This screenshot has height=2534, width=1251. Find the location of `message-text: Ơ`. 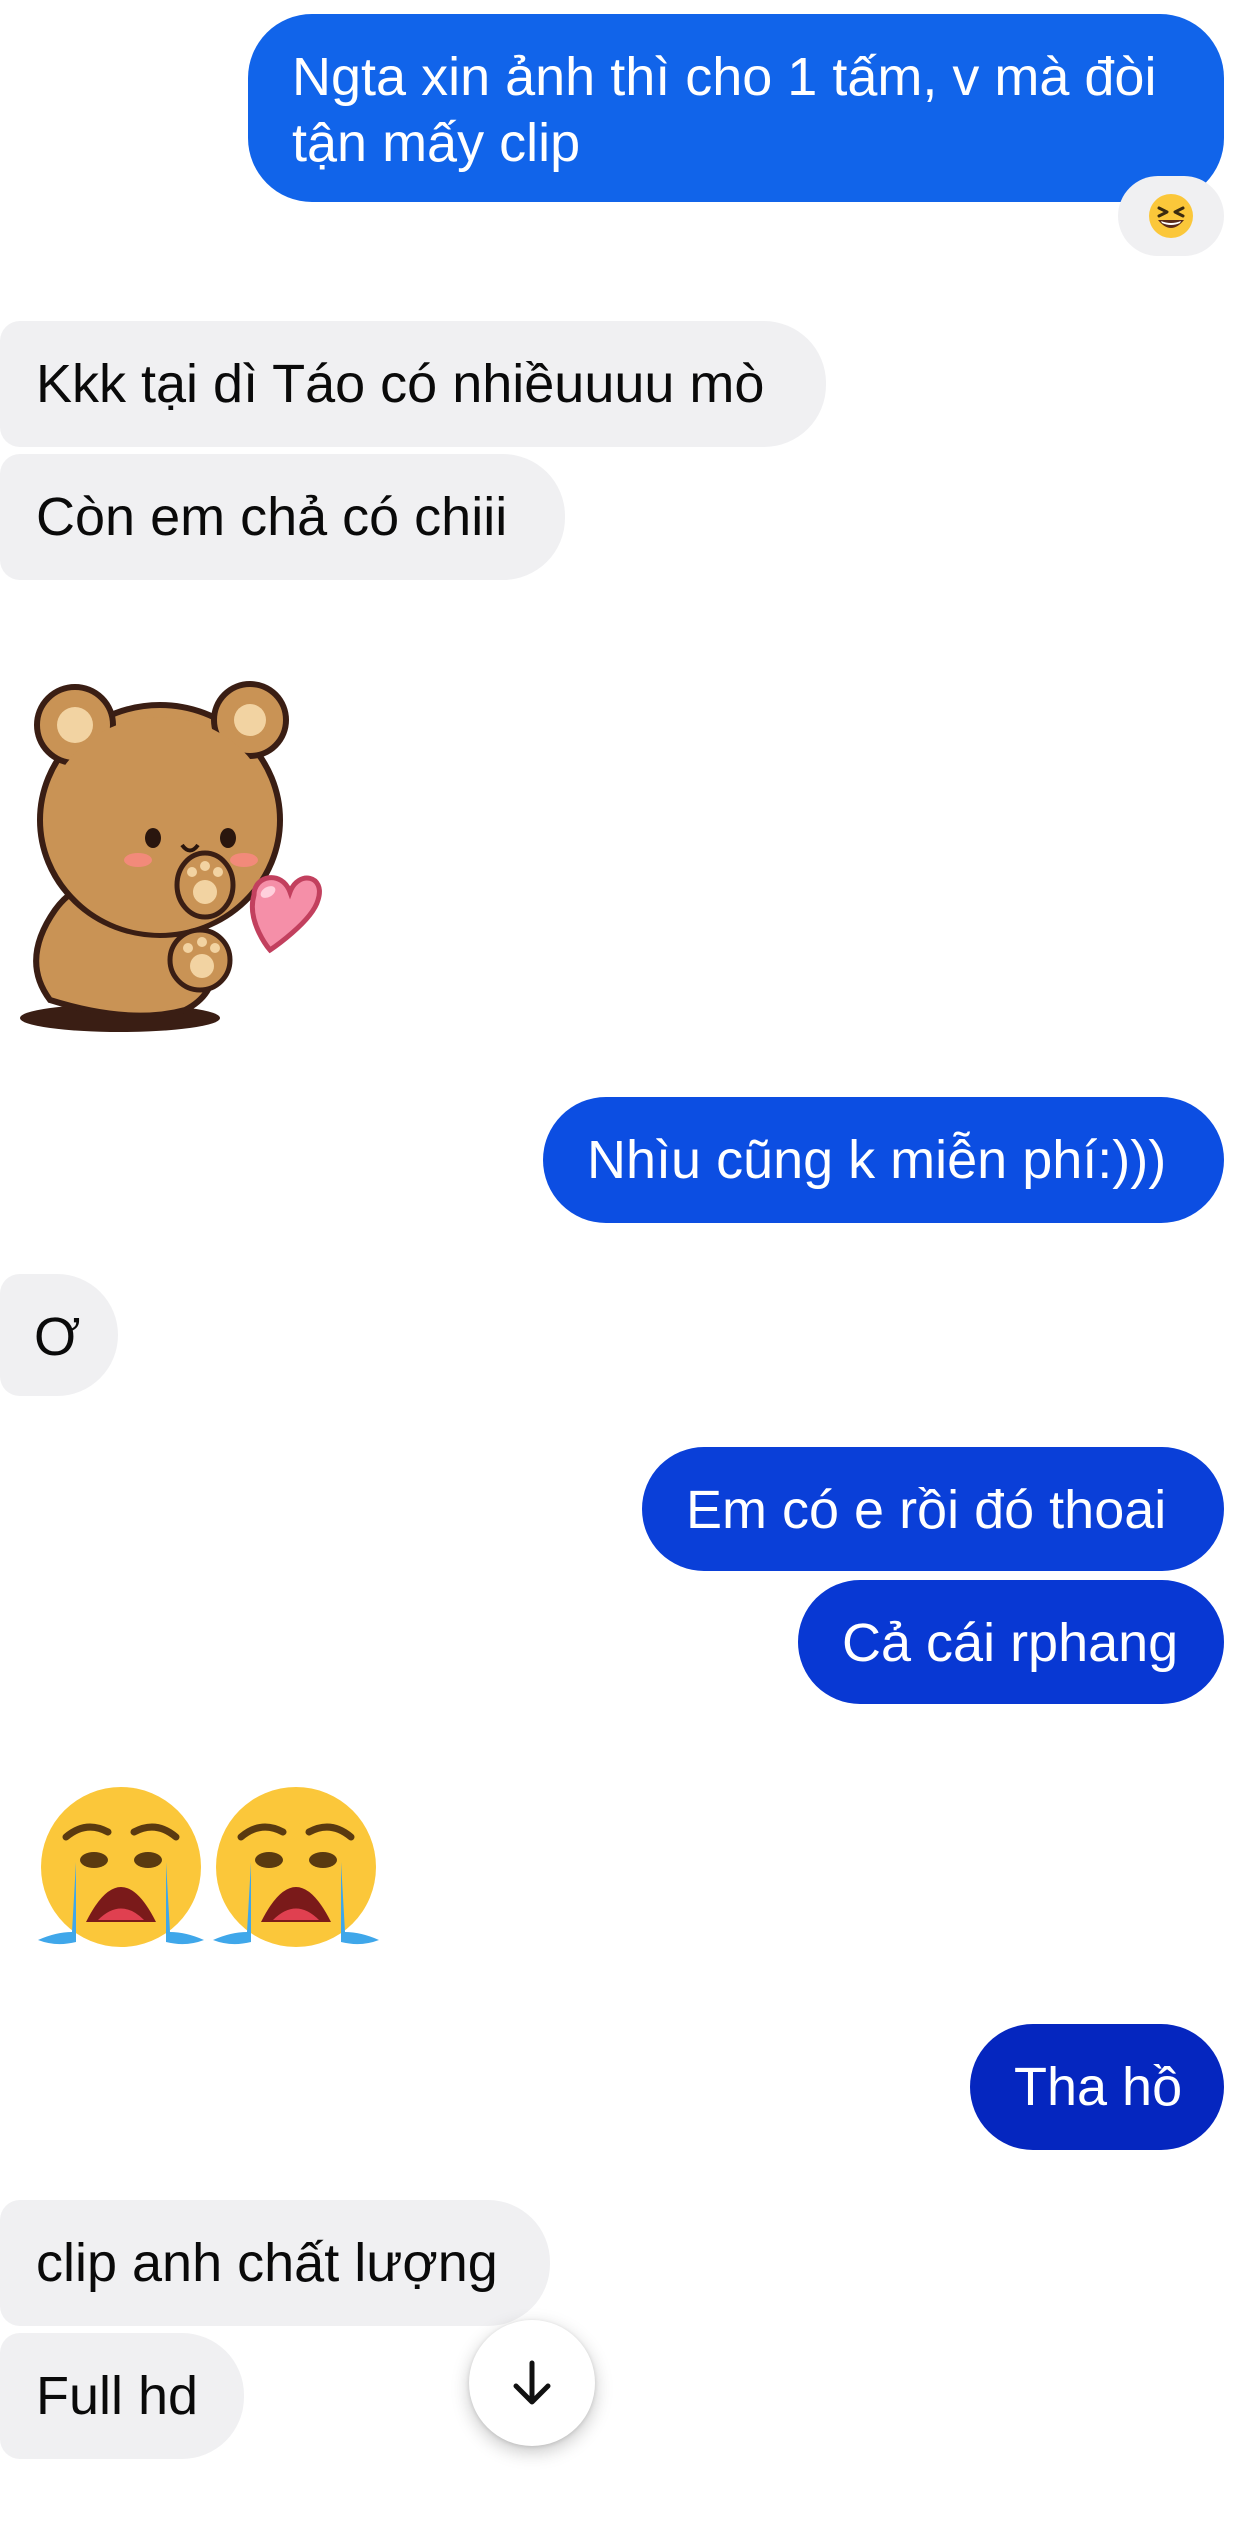

message-text: Ơ is located at coordinates (57, 1337).